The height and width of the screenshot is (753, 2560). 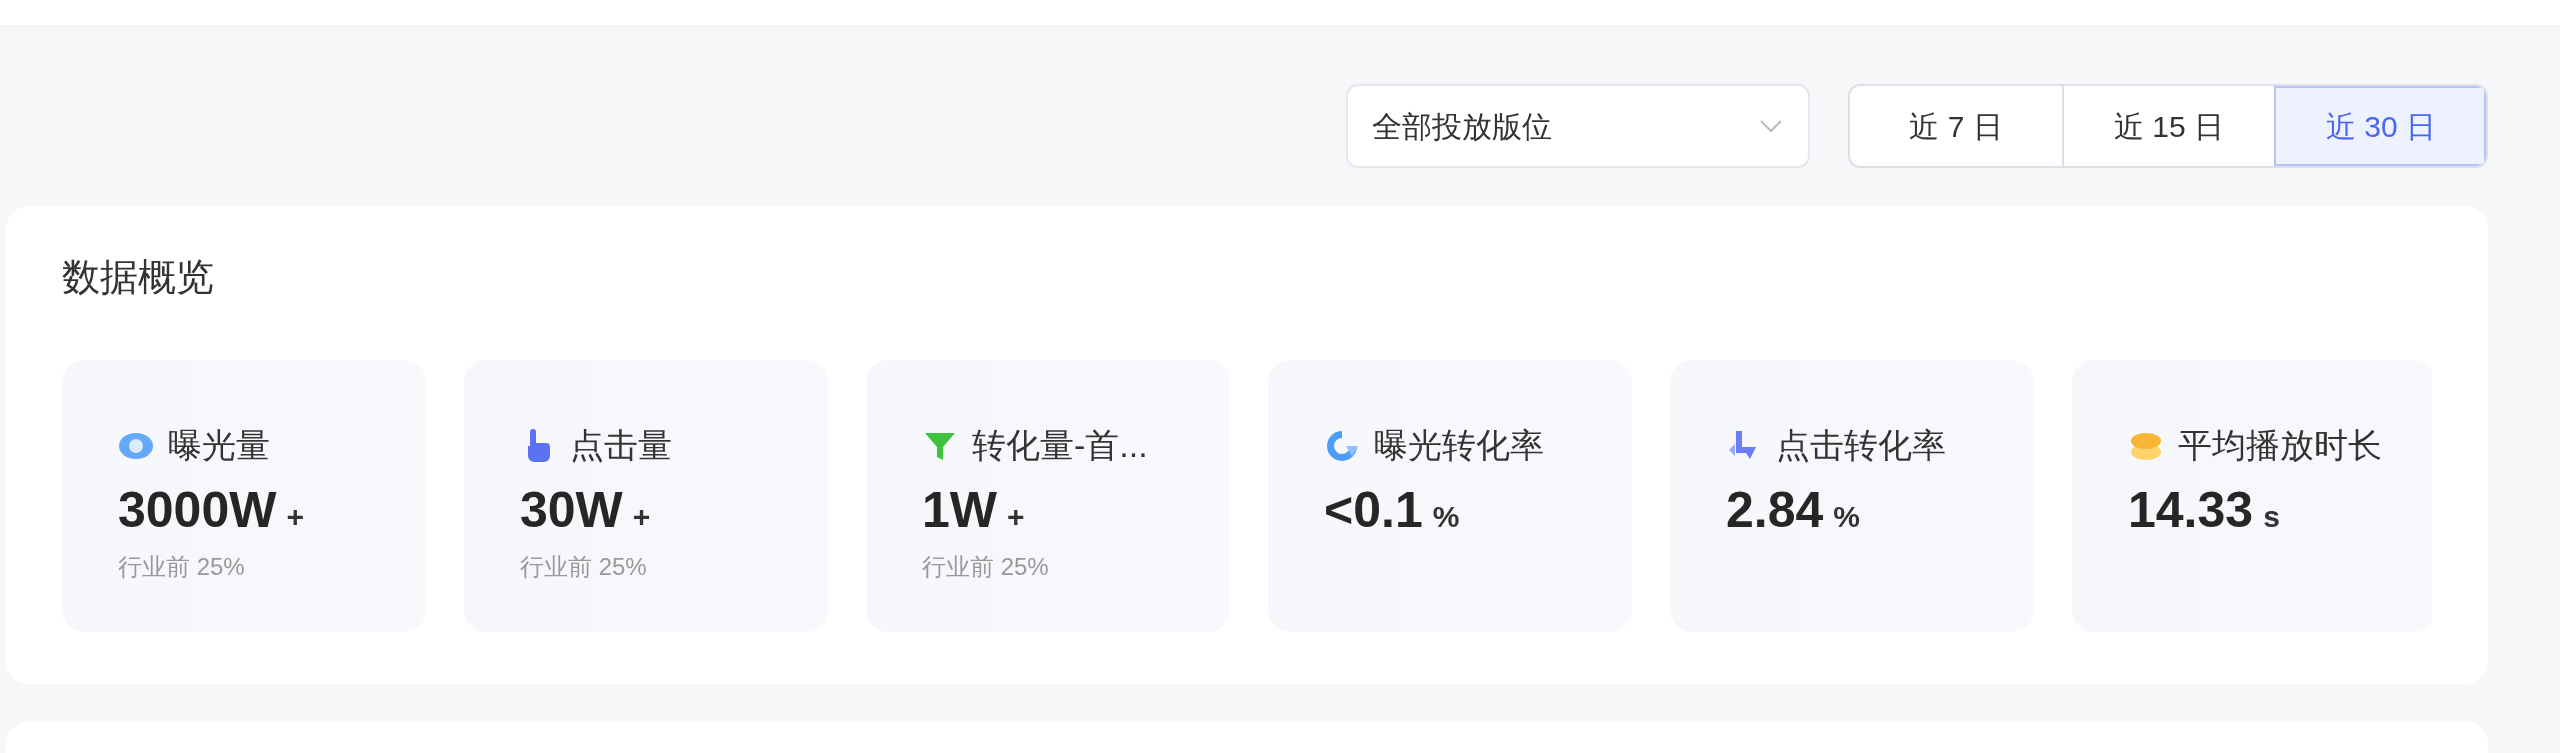 What do you see at coordinates (571, 510) in the screenshot?
I see `metric-value: 30W` at bounding box center [571, 510].